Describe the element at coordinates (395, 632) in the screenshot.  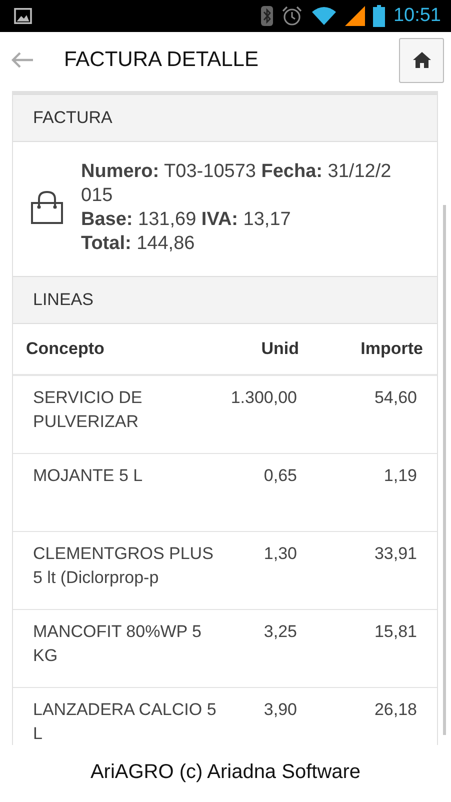
I see `table-cell-text: 15,81` at that location.